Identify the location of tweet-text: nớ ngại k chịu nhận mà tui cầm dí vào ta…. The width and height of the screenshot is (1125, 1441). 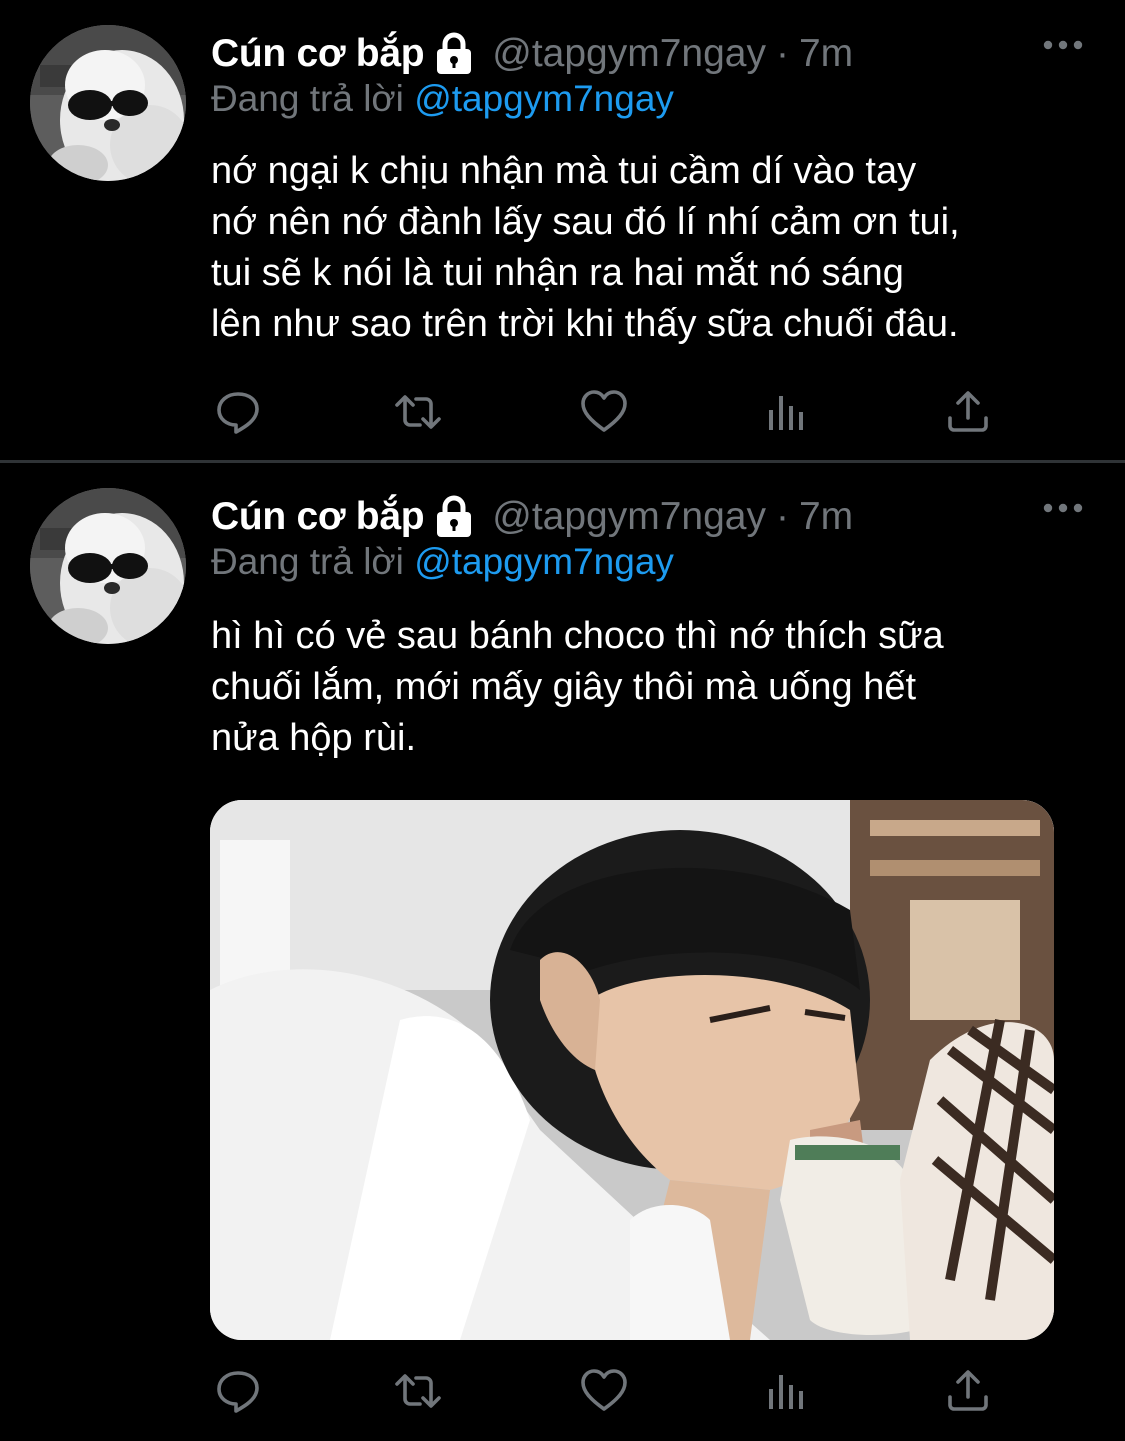
(585, 247).